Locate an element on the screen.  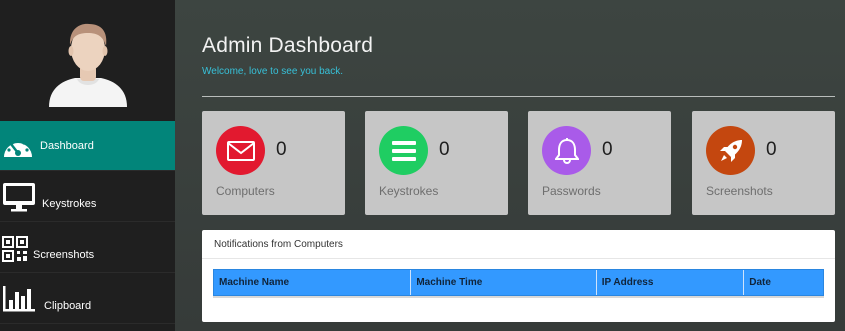
rocket-icon is located at coordinates (730, 150).